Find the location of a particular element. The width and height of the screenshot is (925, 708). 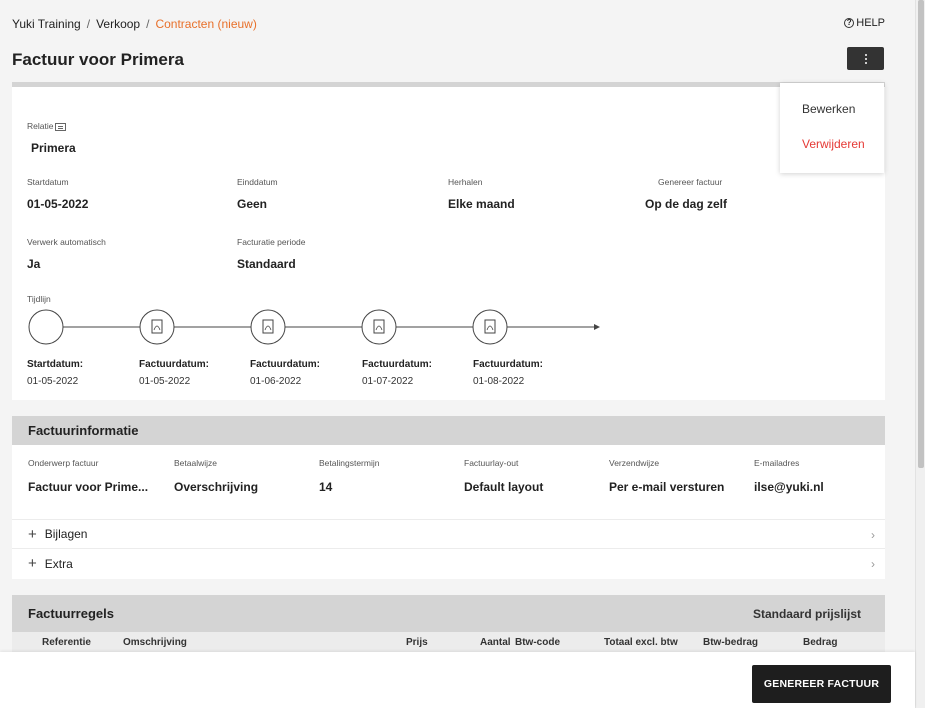

more-options-button is located at coordinates (865, 58).